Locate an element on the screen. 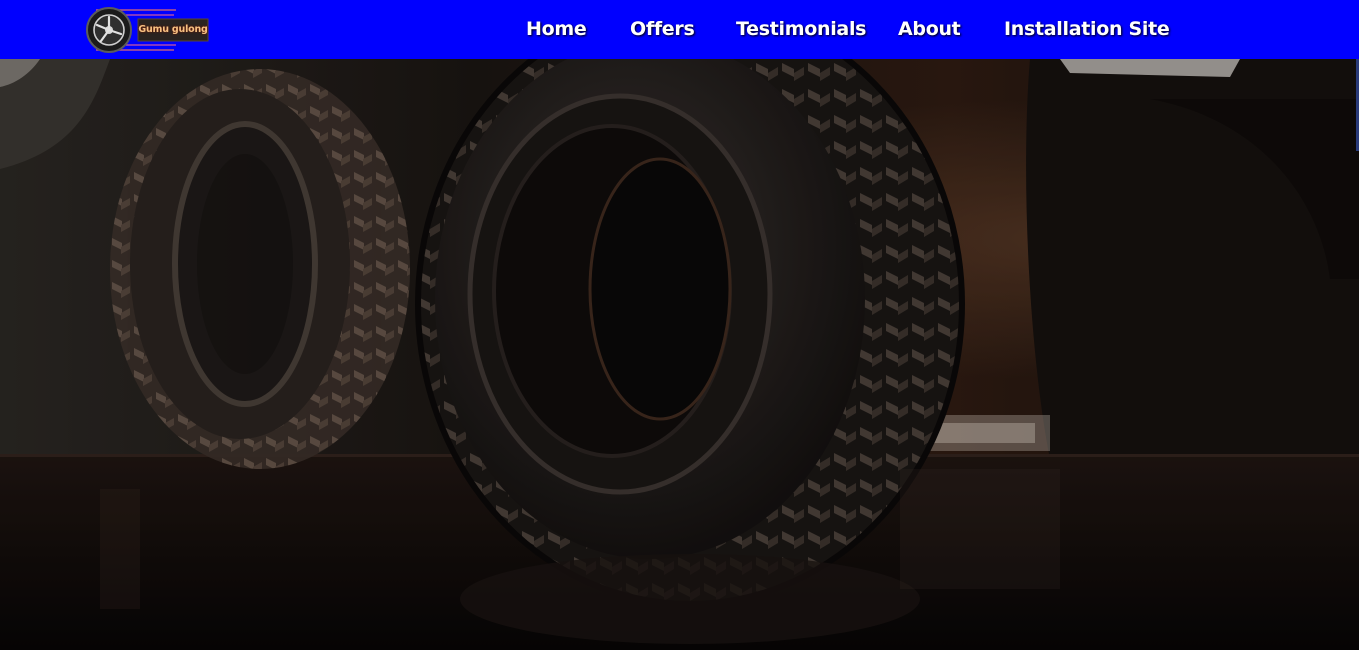 The width and height of the screenshot is (1359, 650). logo-text: Gumu gulong is located at coordinates (173, 29).